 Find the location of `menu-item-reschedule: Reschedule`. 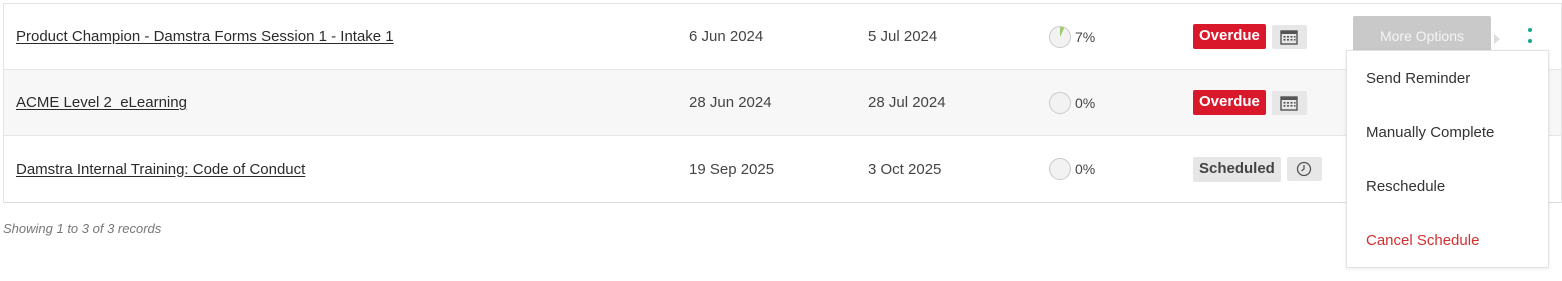

menu-item-reschedule: Reschedule is located at coordinates (1447, 186).